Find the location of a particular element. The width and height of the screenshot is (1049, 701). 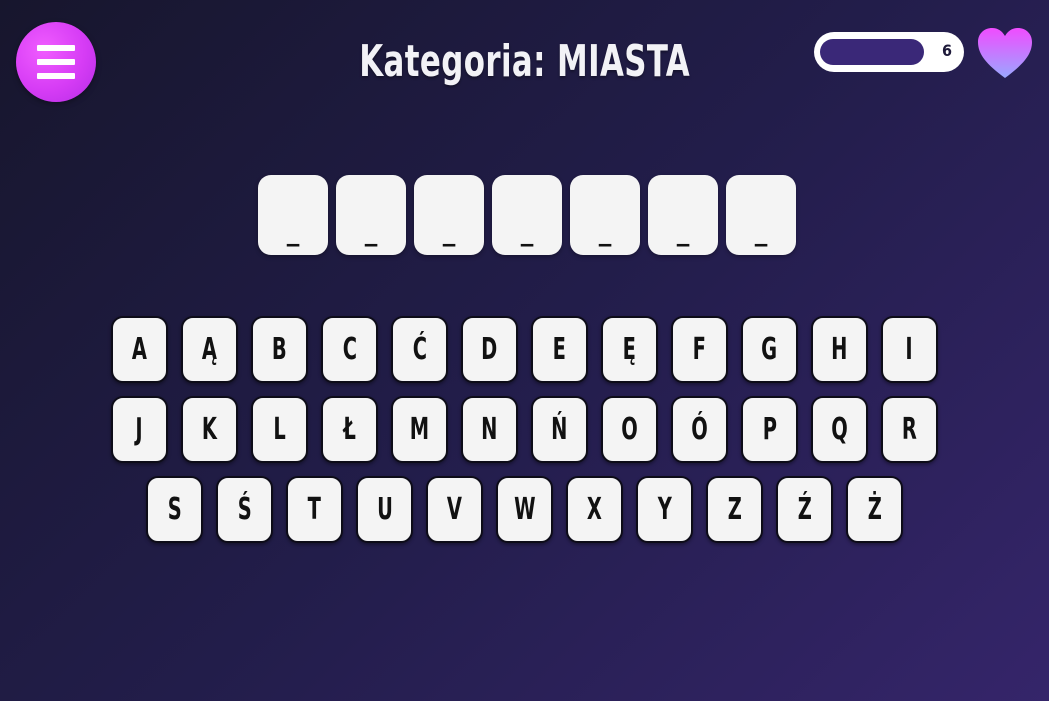

letter-key-label: H is located at coordinates (839, 349).